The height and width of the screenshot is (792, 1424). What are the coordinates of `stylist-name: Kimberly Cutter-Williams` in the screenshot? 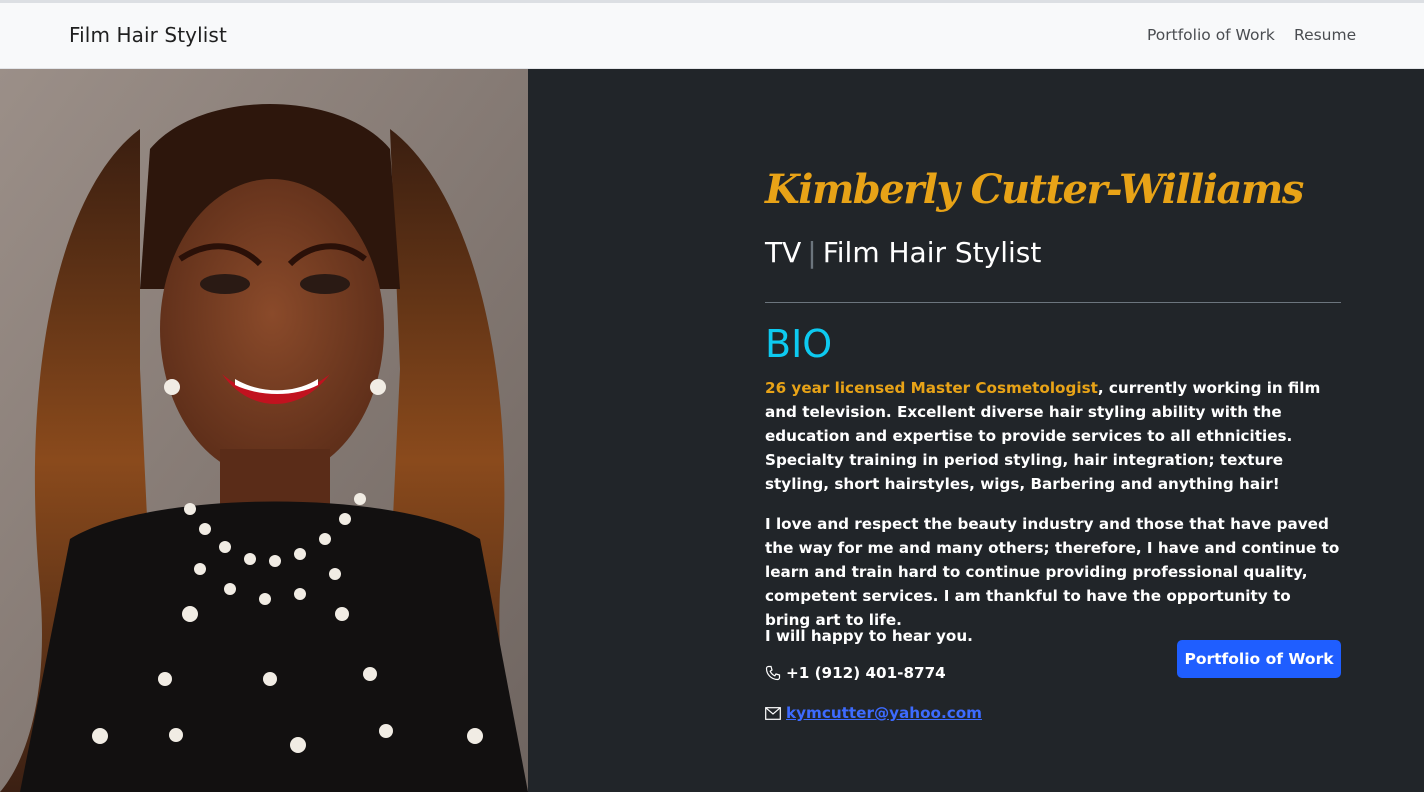 It's located at (1034, 189).